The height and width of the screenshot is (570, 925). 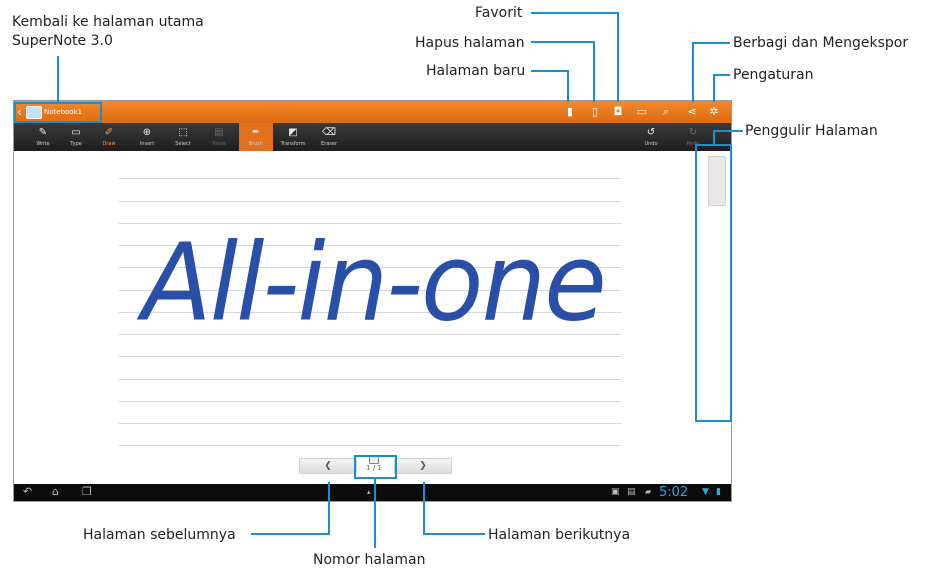 I want to click on back-nav-icon: ↶, so click(x=27, y=492).